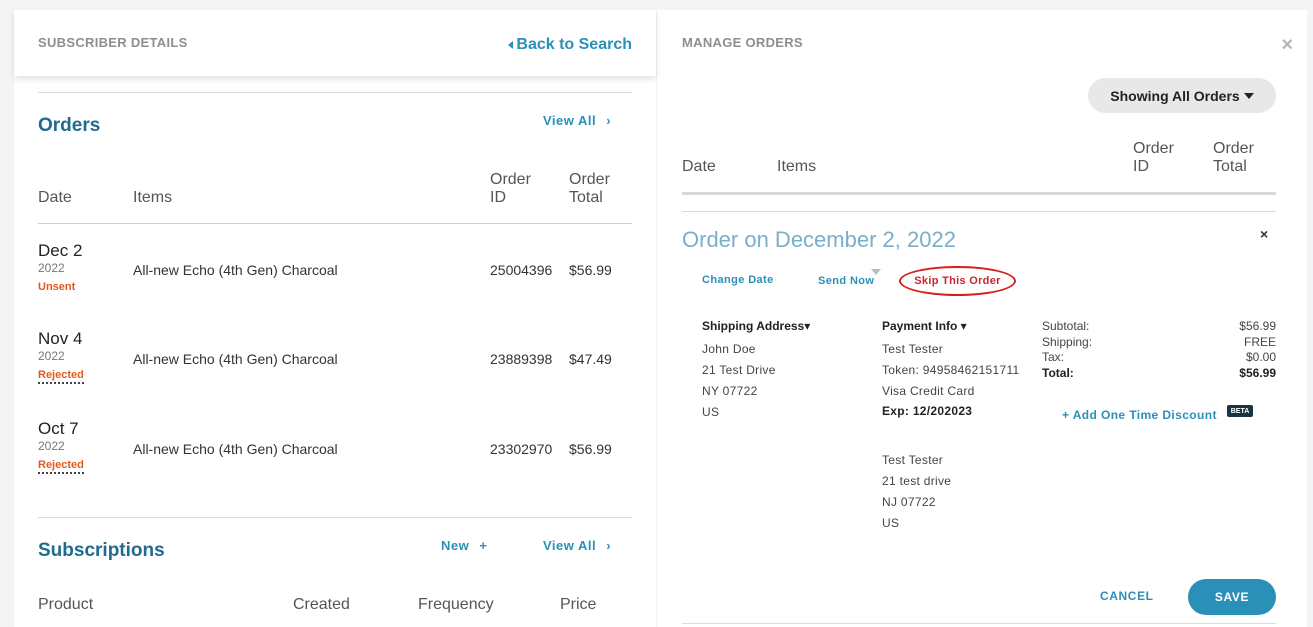  Describe the element at coordinates (521, 270) in the screenshot. I see `row-order-id: 25004396` at that location.